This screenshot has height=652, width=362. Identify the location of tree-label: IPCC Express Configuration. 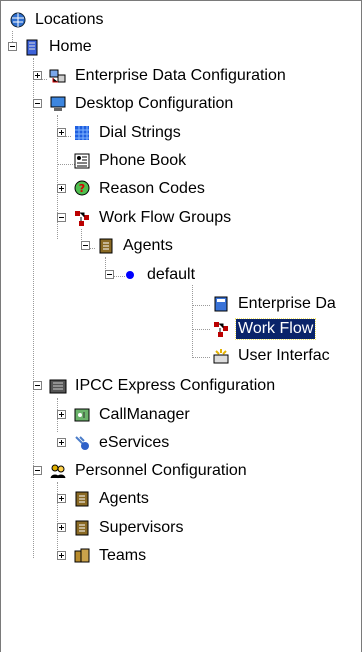
(175, 385).